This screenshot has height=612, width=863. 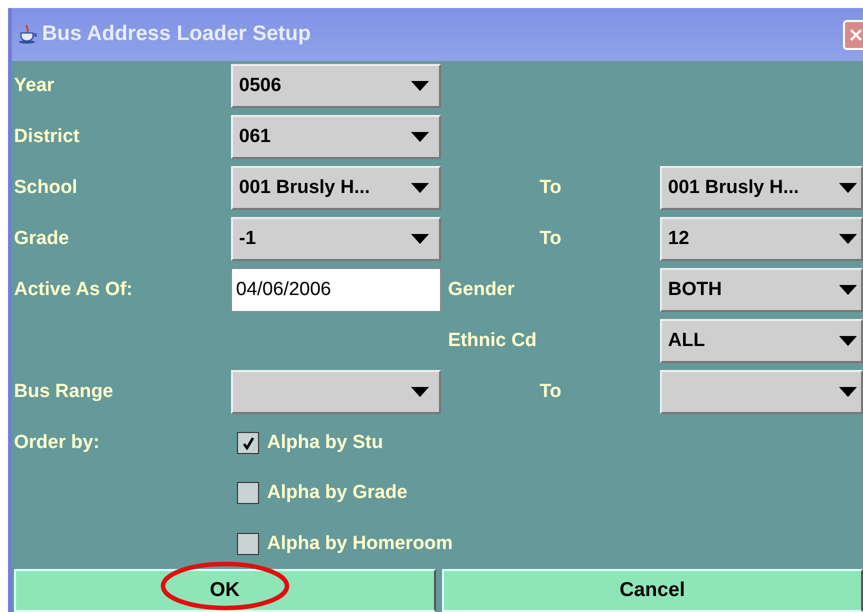 I want to click on dropdown: 12, so click(x=761, y=239).